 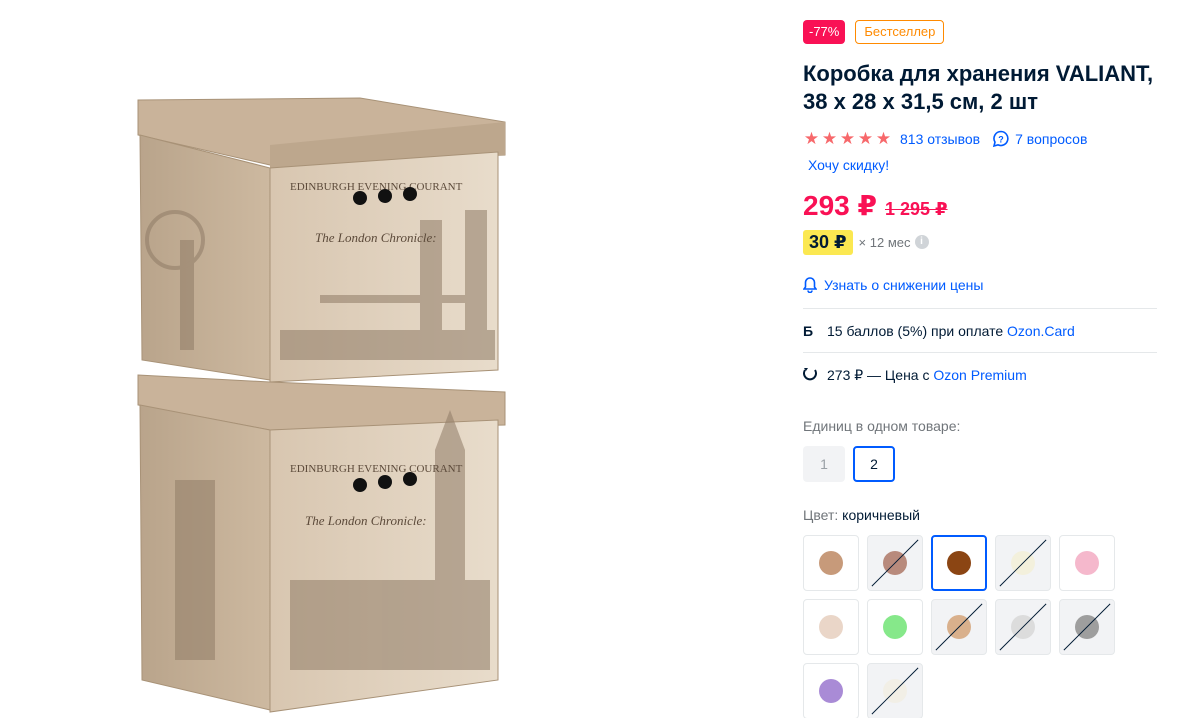 I want to click on color-label: Цвет: коричневый, so click(x=983, y=516).